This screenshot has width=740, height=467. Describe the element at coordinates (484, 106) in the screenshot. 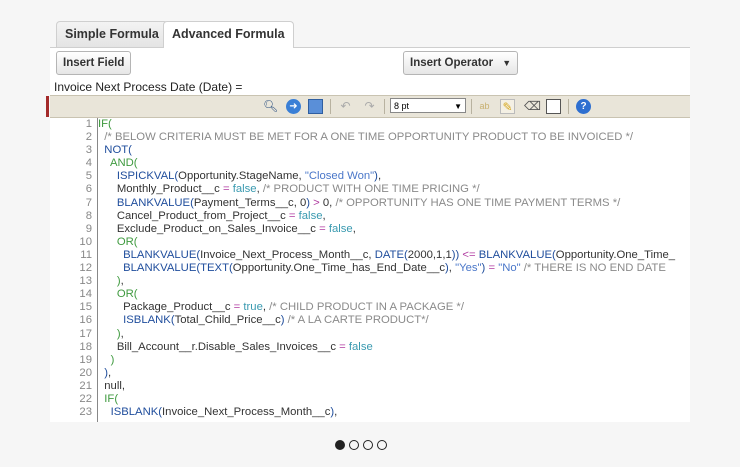

I see `spellcheck-icon: ab` at that location.